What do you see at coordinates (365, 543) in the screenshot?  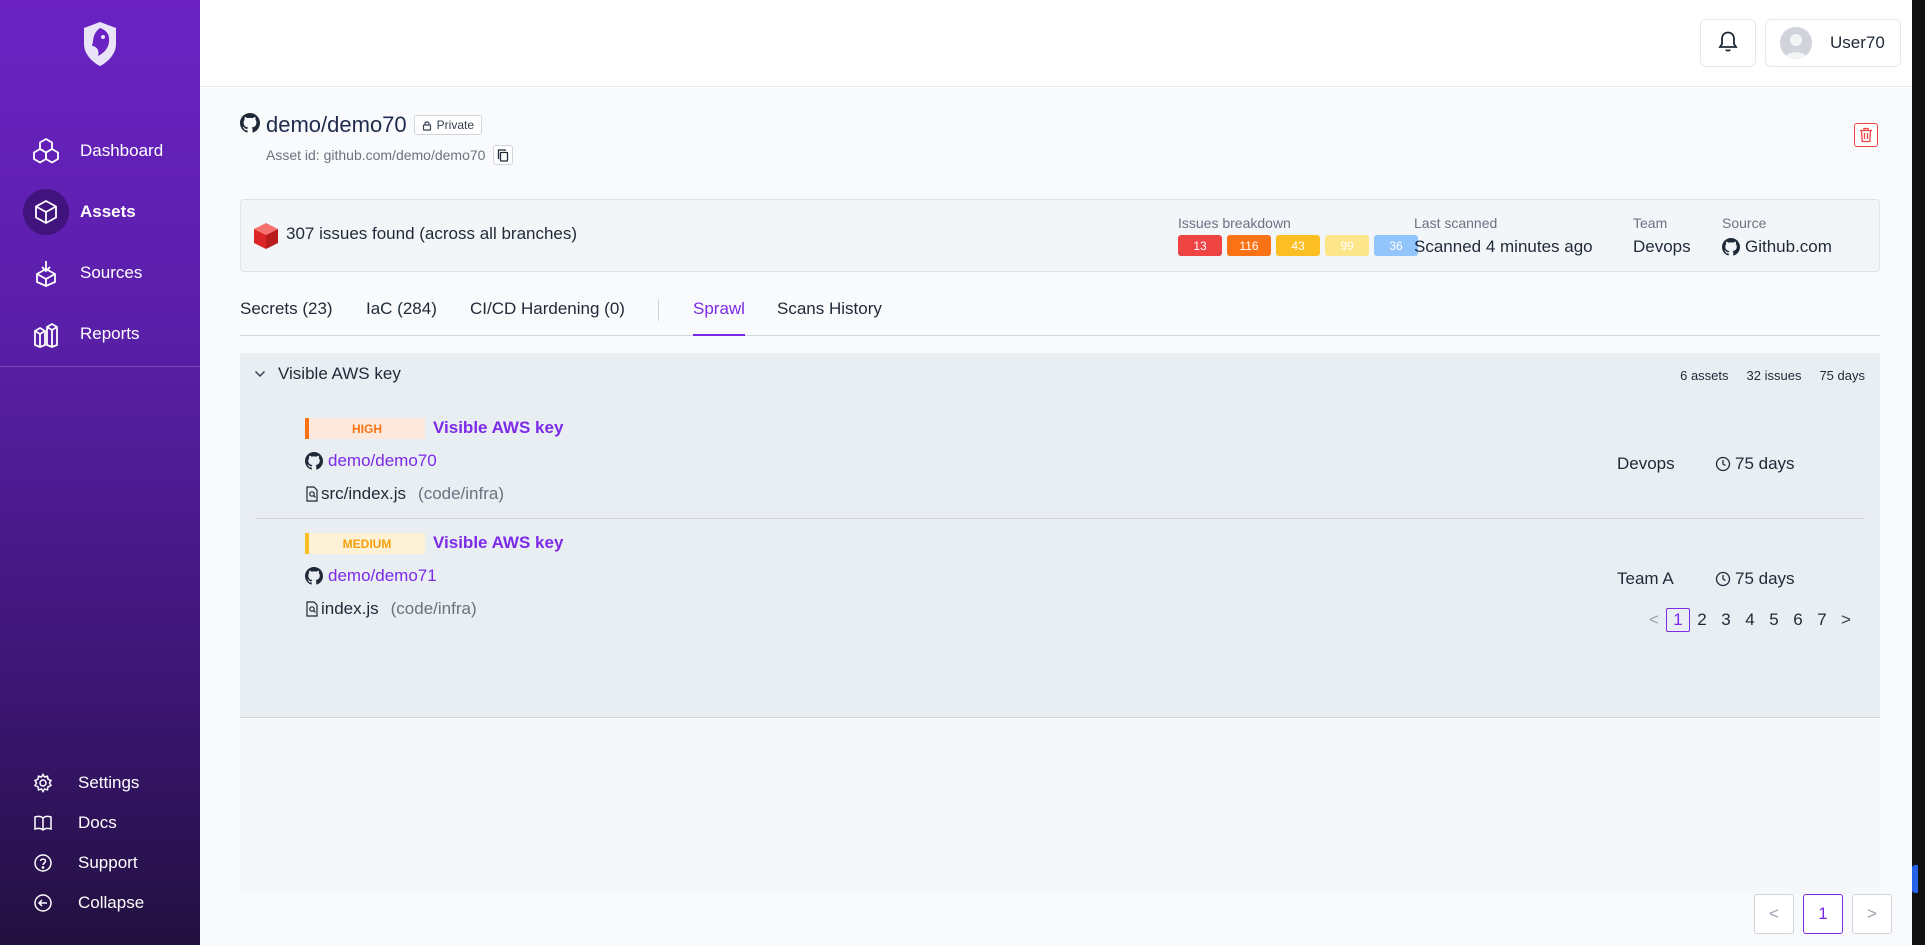 I see `severity-badge: MEDIUM` at bounding box center [365, 543].